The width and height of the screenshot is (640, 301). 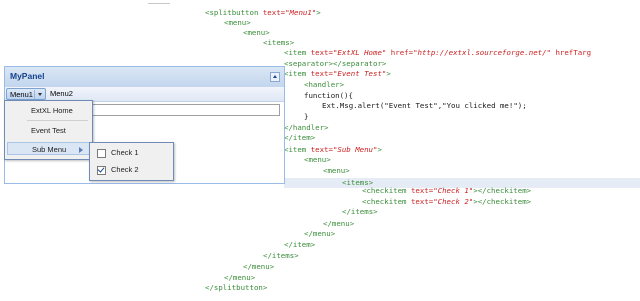 I want to click on code-token: "ExtXL Home", so click(x=359, y=52).